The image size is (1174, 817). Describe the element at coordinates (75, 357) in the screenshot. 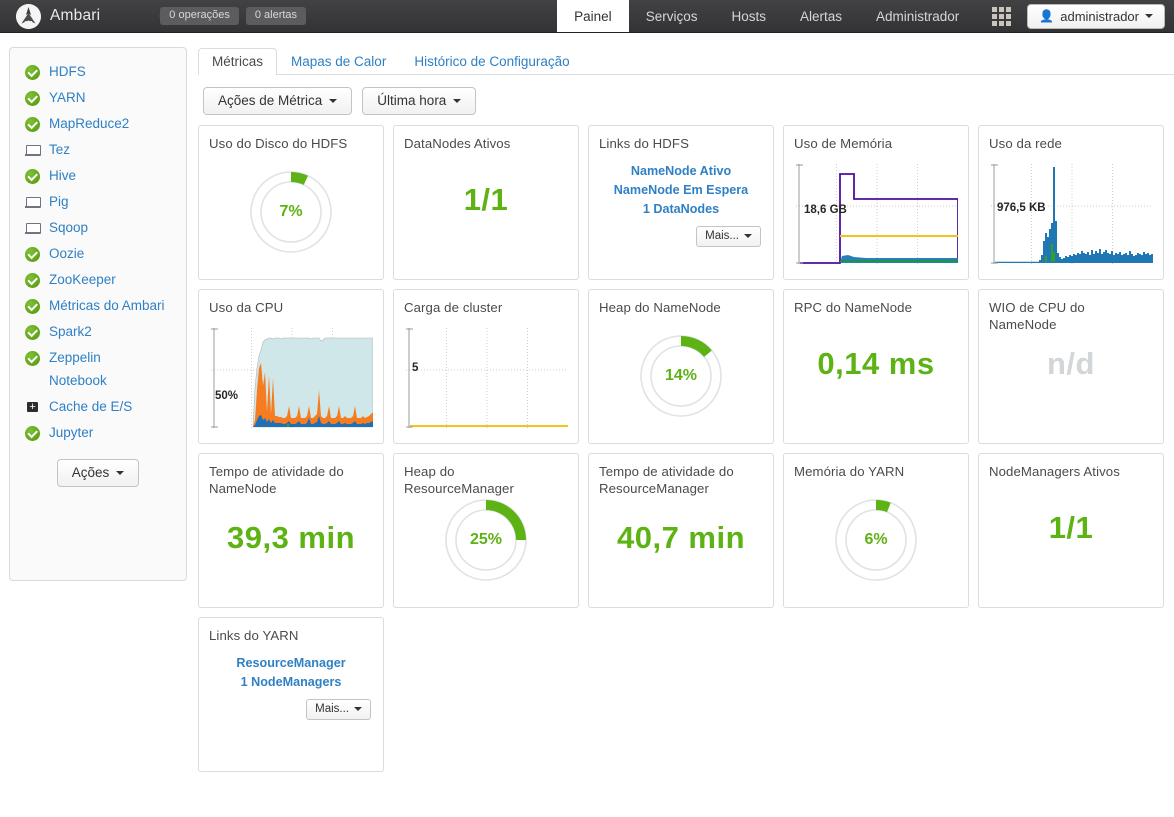

I see `sidebar-item-label: Zeppelin` at that location.